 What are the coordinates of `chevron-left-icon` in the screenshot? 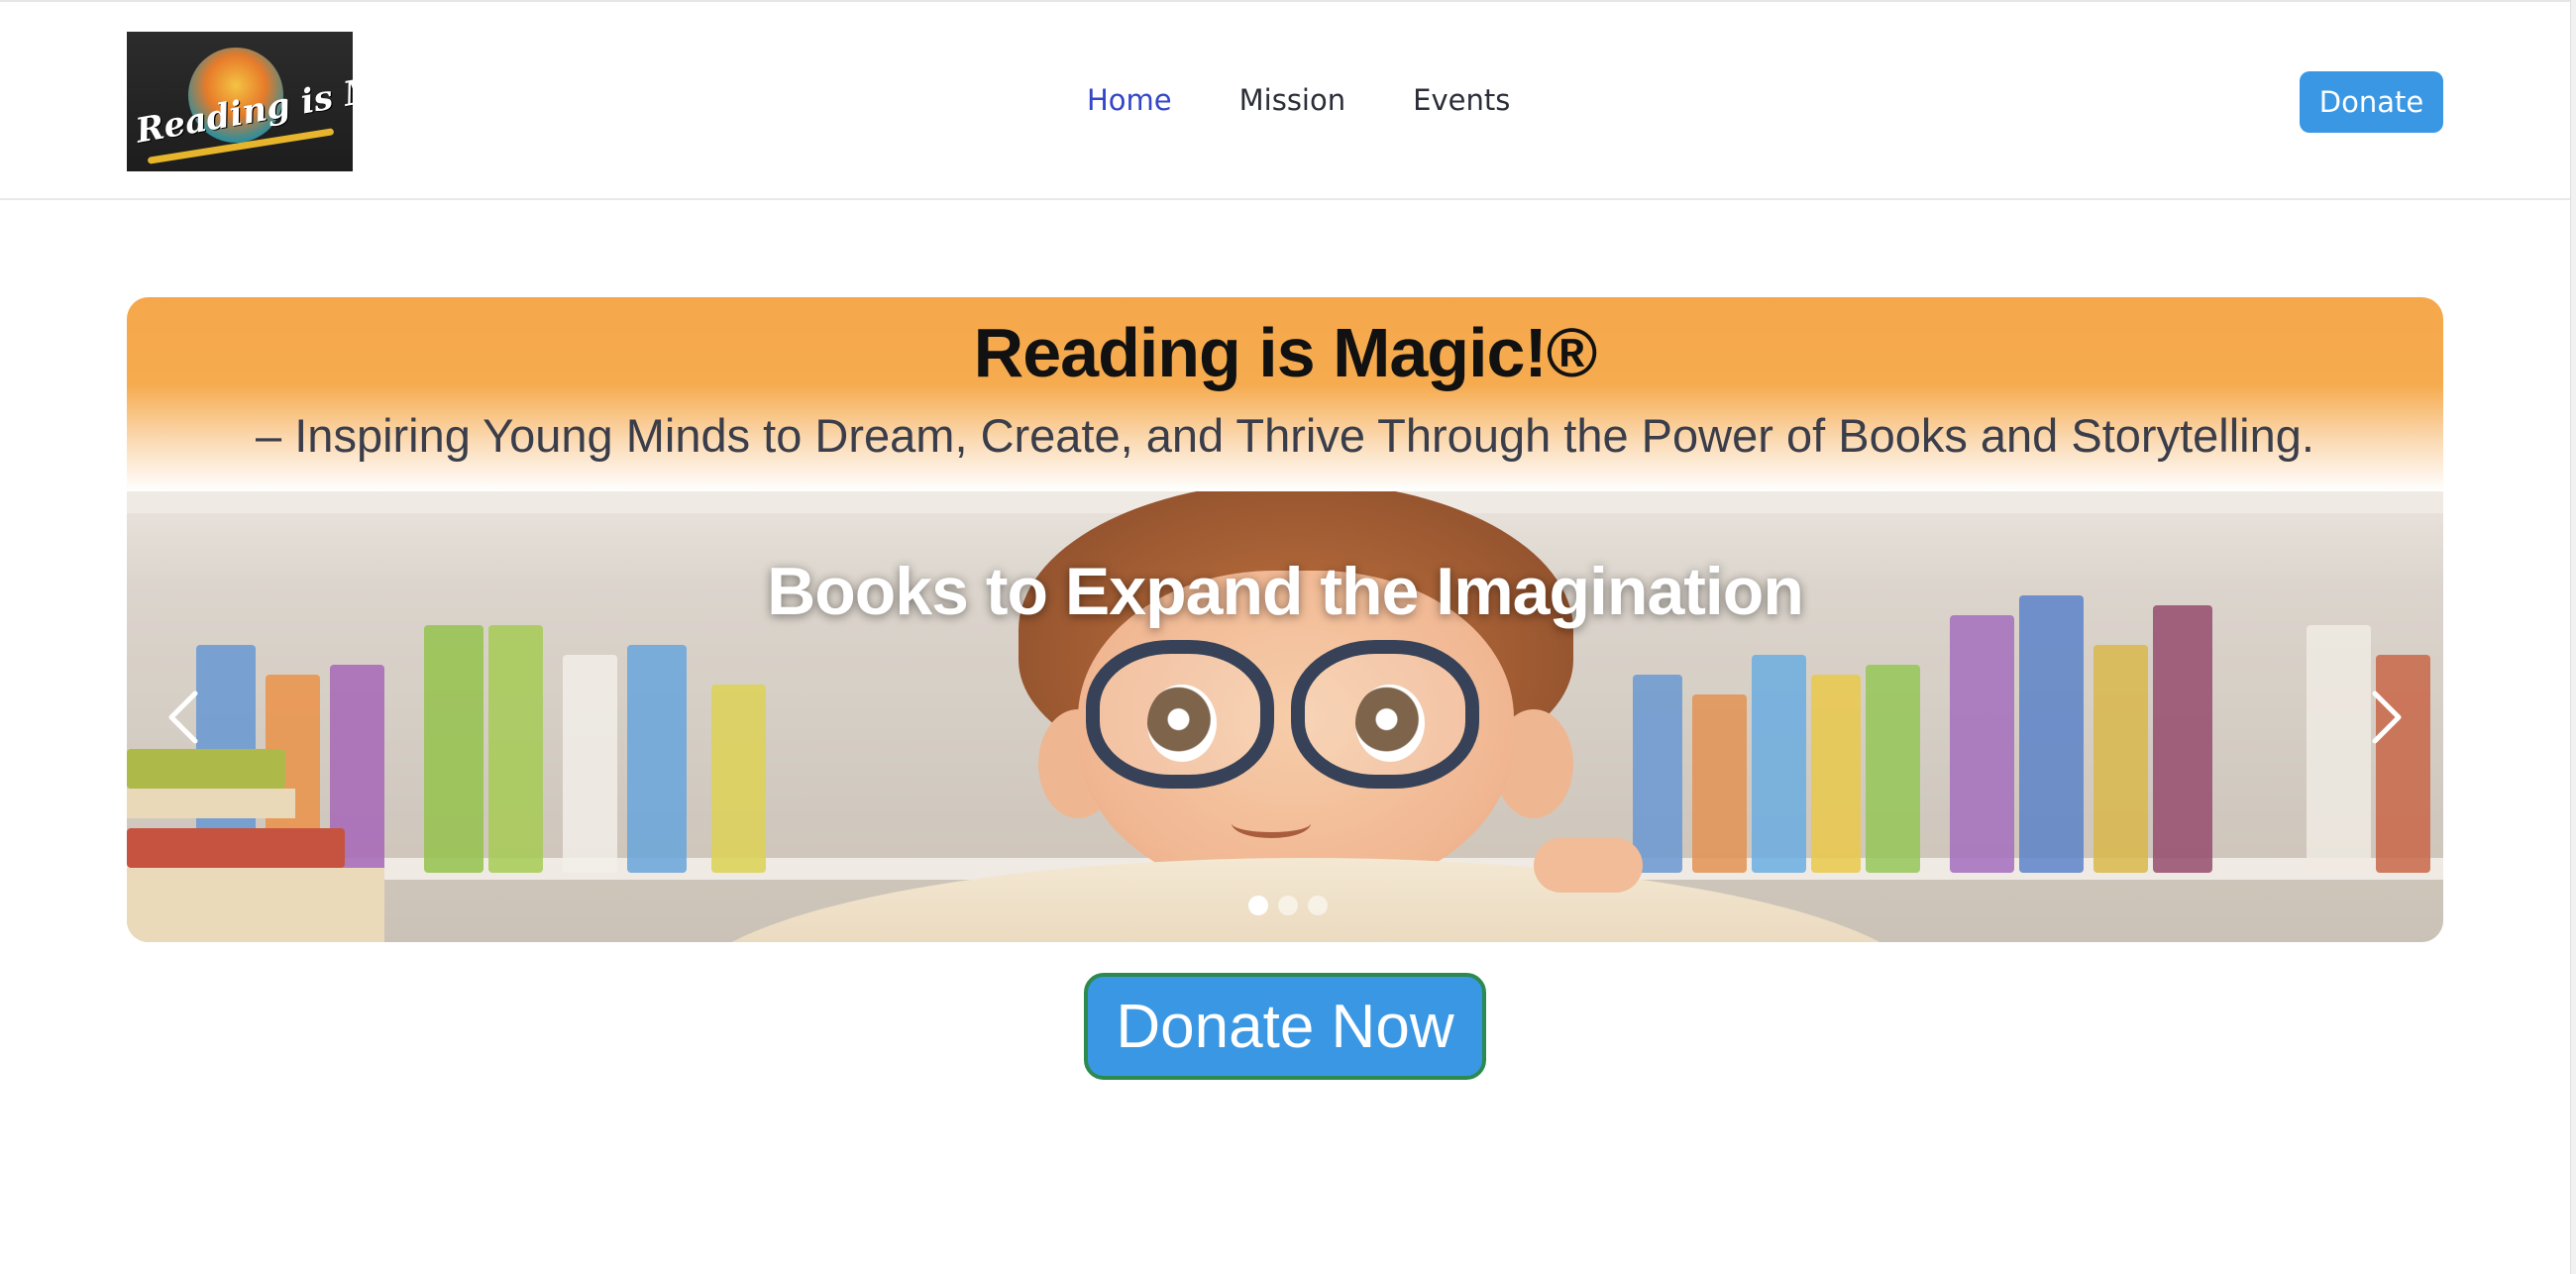 It's located at (183, 717).